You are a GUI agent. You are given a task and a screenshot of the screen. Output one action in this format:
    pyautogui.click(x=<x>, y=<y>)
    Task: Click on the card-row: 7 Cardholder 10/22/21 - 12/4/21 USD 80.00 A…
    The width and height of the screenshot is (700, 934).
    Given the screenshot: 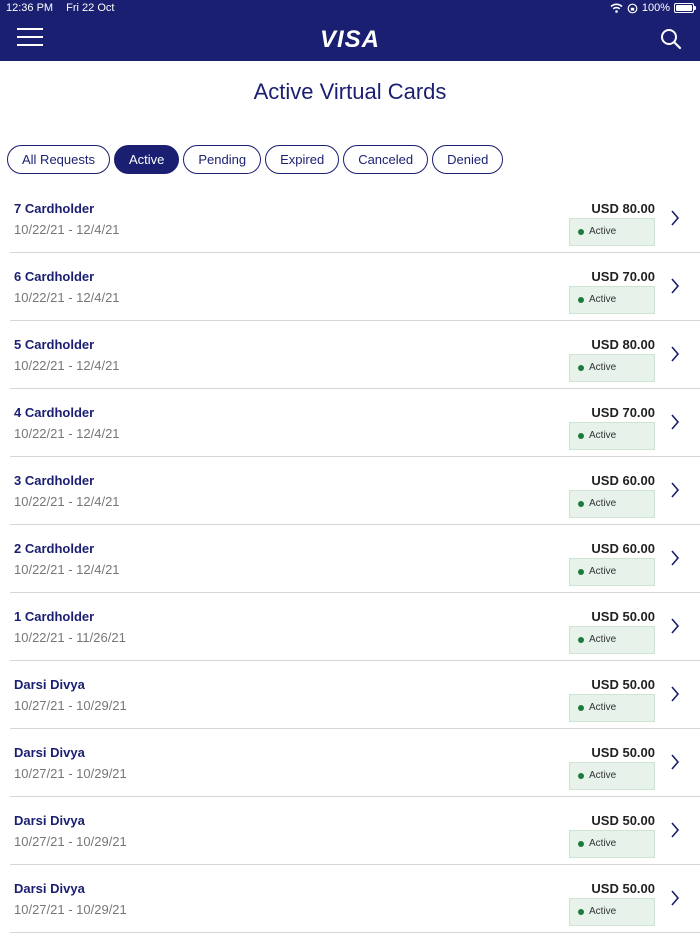 What is the action you would take?
    pyautogui.click(x=355, y=219)
    